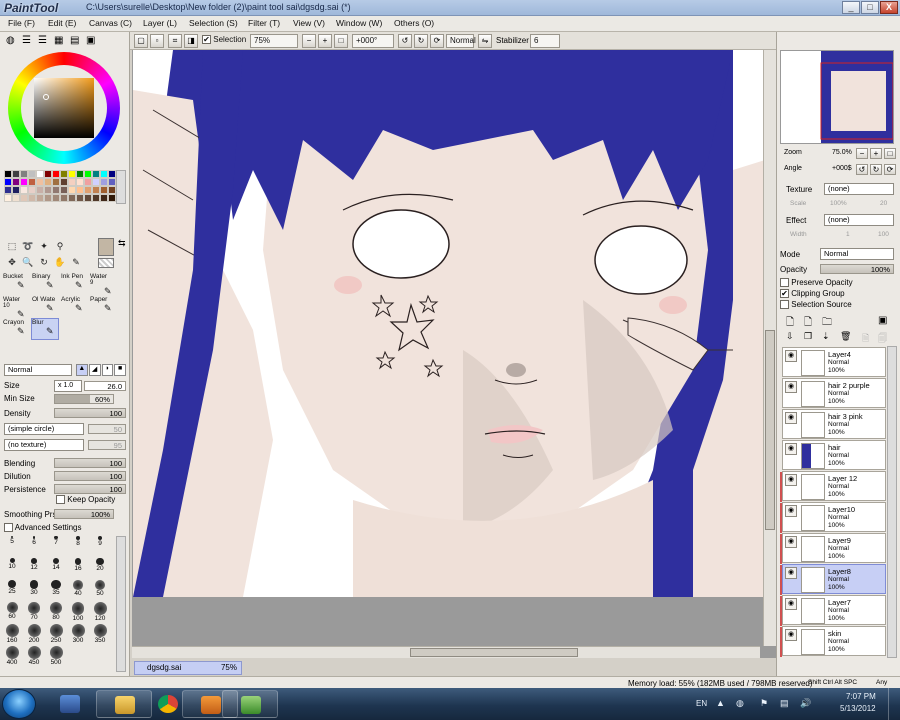 This screenshot has height=720, width=900. What do you see at coordinates (42, 40) in the screenshot?
I see `hsv-slider-icon: ☰` at bounding box center [42, 40].